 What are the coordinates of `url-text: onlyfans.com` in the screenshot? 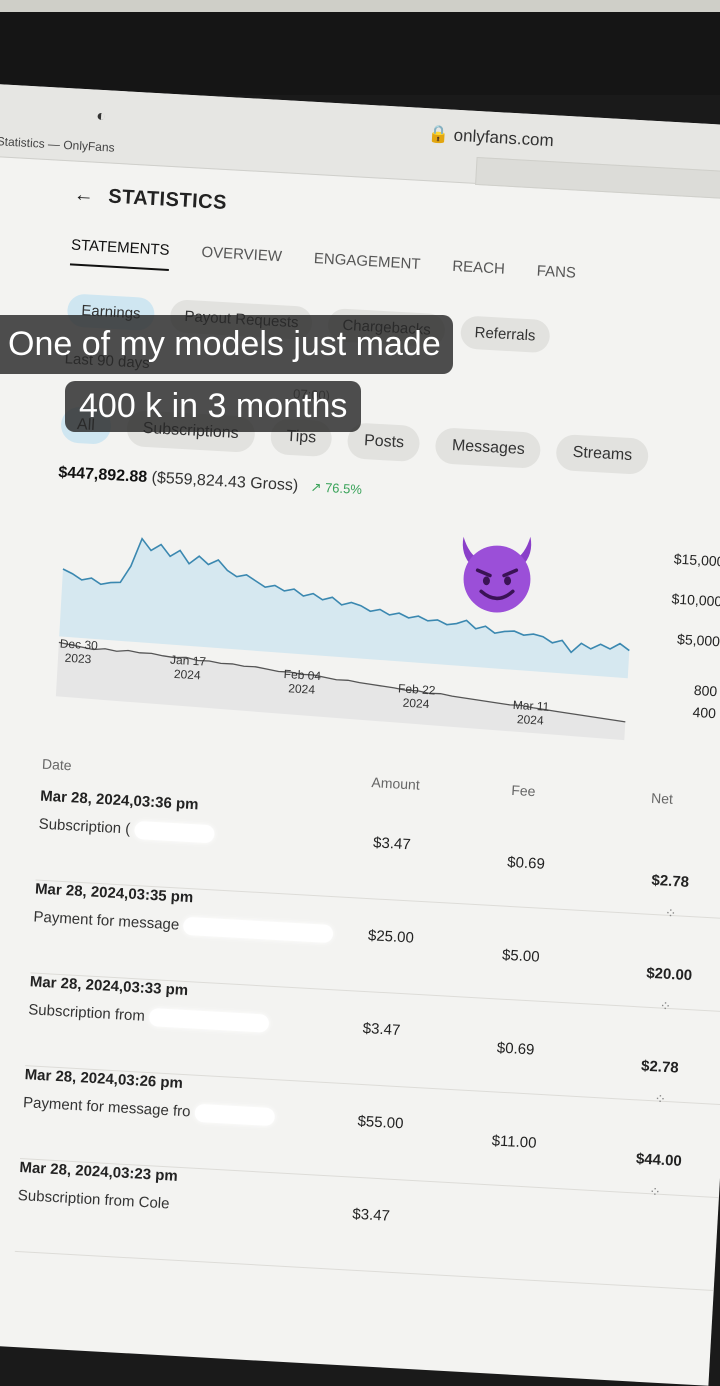 It's located at (504, 138).